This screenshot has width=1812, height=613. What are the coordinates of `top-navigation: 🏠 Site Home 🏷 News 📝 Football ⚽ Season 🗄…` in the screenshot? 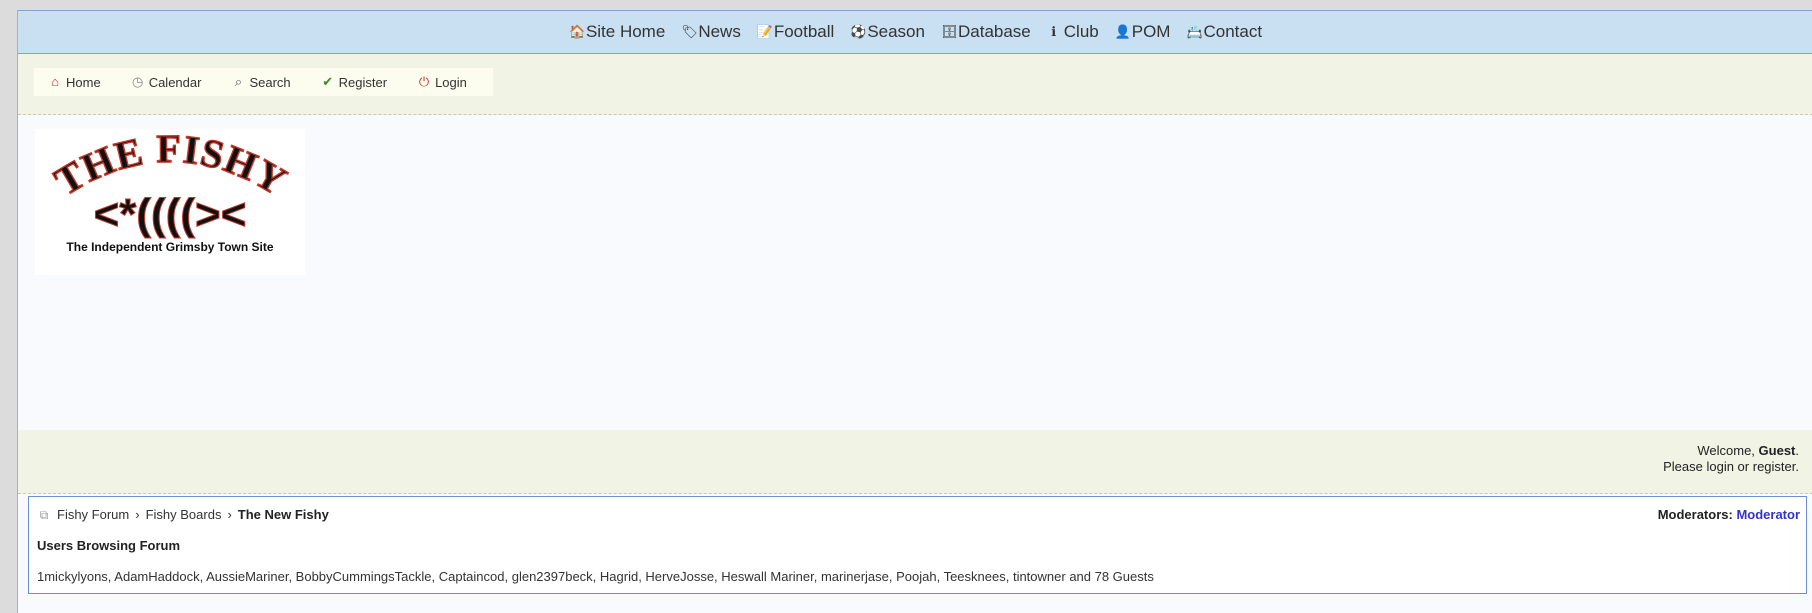 It's located at (915, 32).